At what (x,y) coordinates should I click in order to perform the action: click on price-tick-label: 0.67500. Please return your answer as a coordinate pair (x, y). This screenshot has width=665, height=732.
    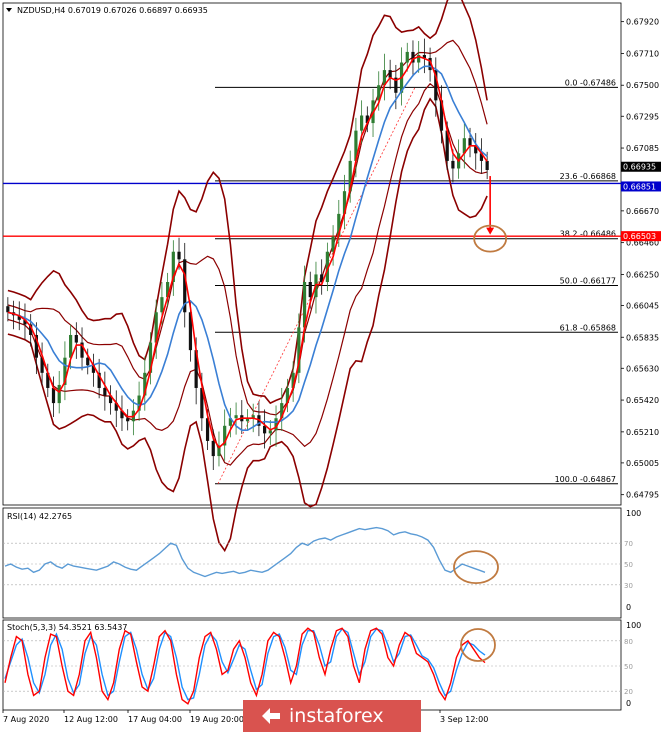
    Looking at the image, I should click on (642, 85).